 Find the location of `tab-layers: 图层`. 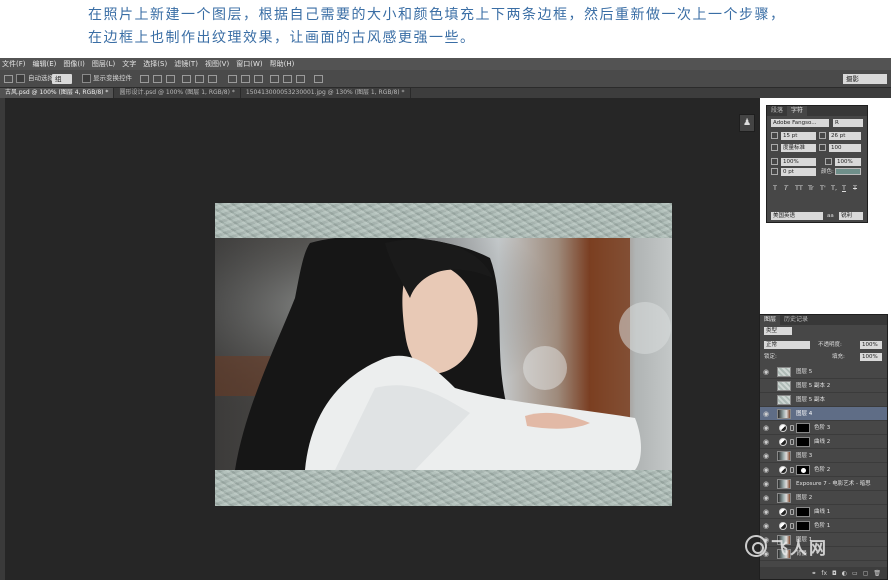

tab-layers: 图层 is located at coordinates (770, 320).